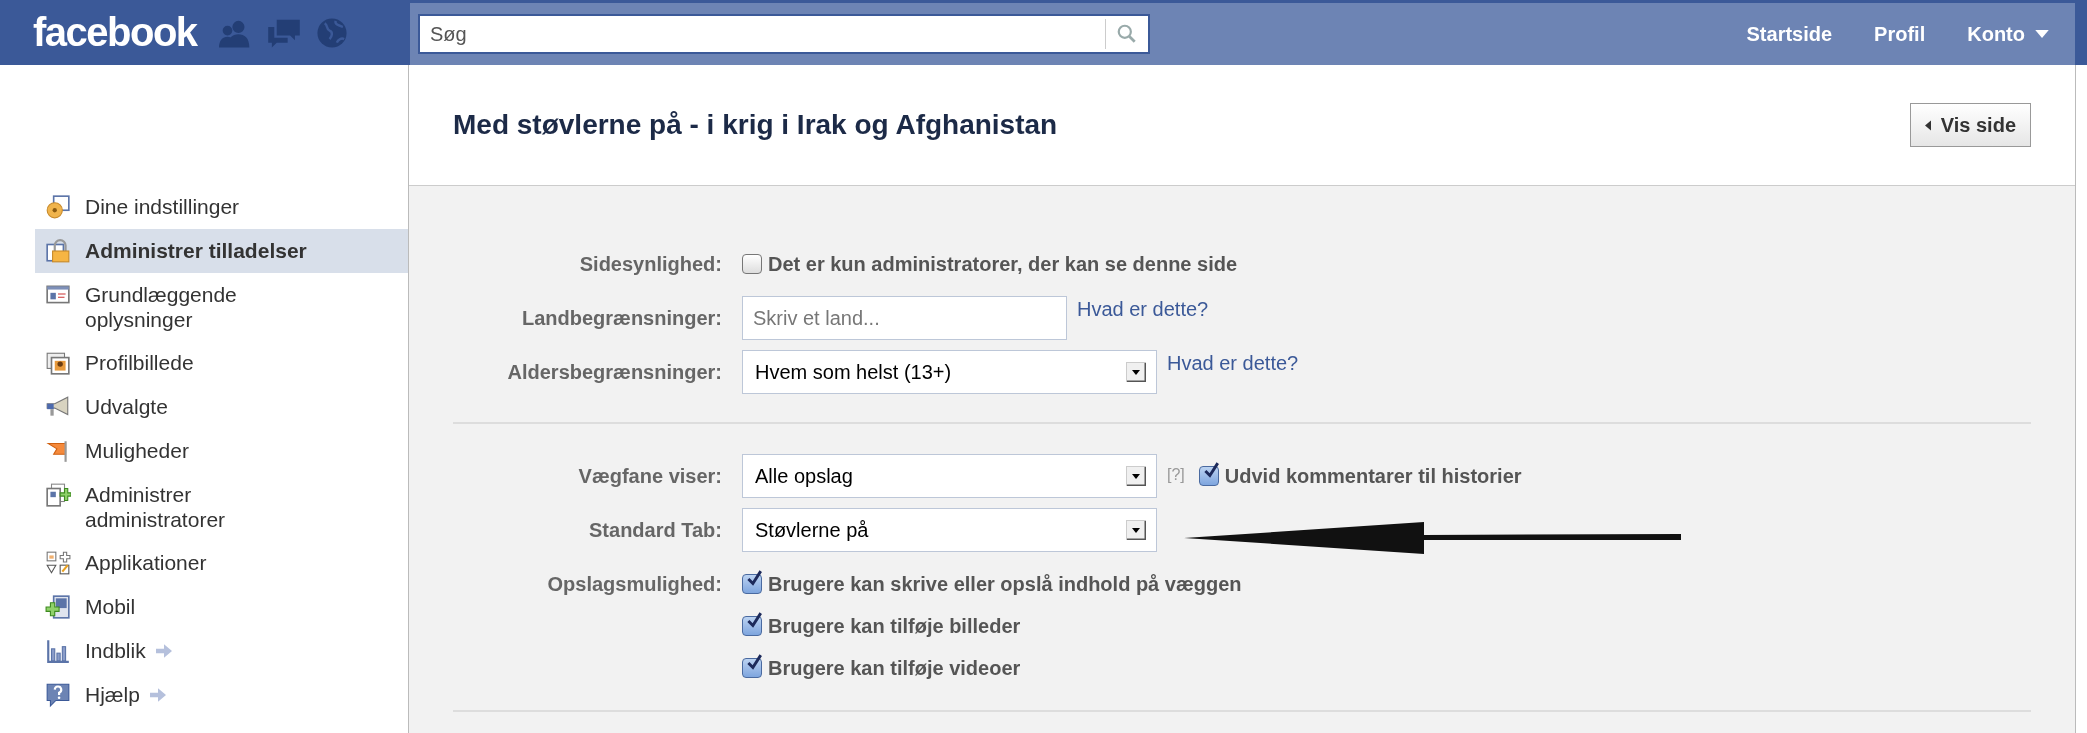 The height and width of the screenshot is (733, 2087). What do you see at coordinates (58, 495) in the screenshot?
I see `documents-plus-icon` at bounding box center [58, 495].